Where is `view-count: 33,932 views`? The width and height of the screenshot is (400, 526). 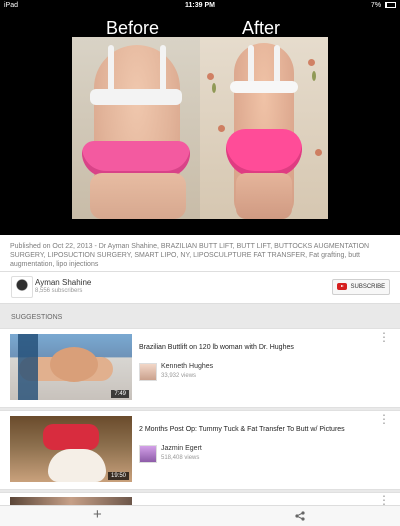
view-count: 33,932 views is located at coordinates (179, 376).